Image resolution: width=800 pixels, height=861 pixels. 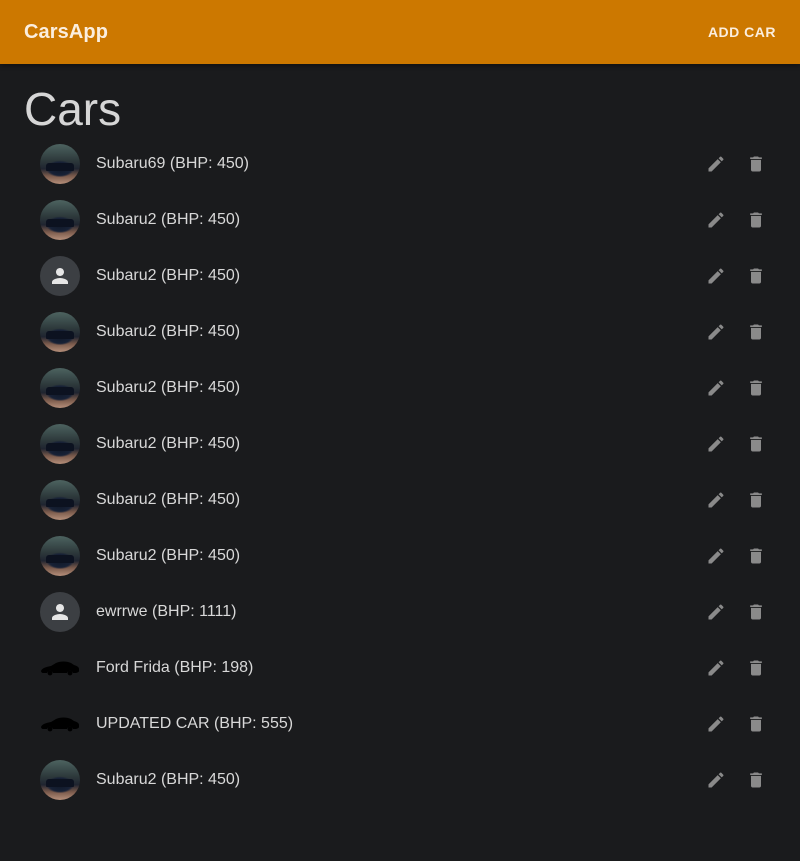 I want to click on page-title: Cars, so click(x=73, y=109).